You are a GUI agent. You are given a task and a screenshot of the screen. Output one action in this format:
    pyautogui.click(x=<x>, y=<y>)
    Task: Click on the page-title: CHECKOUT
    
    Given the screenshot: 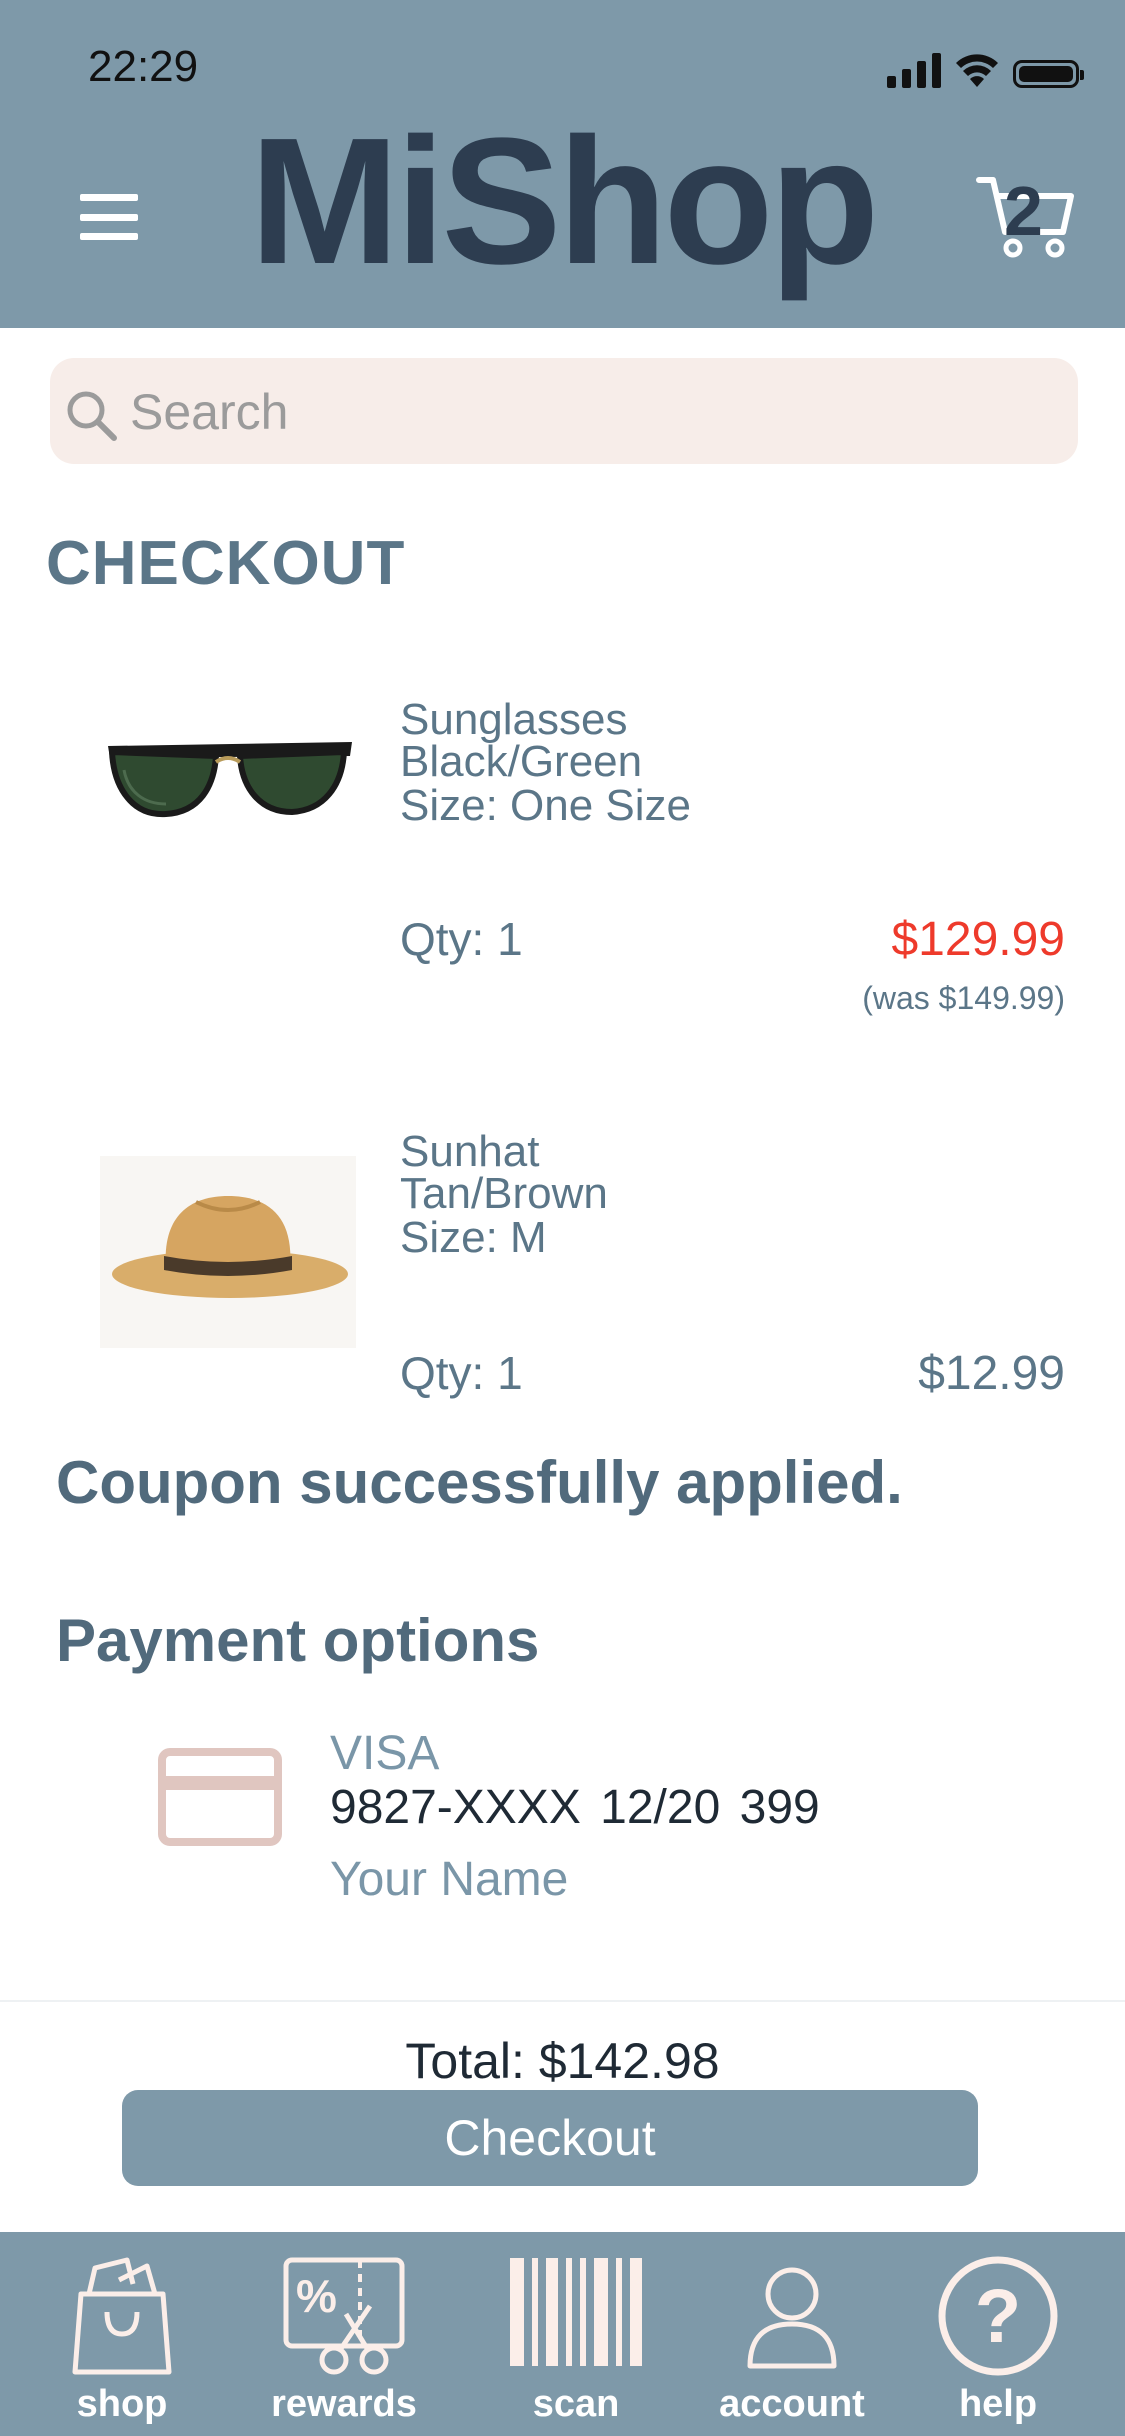 What is the action you would take?
    pyautogui.click(x=226, y=563)
    